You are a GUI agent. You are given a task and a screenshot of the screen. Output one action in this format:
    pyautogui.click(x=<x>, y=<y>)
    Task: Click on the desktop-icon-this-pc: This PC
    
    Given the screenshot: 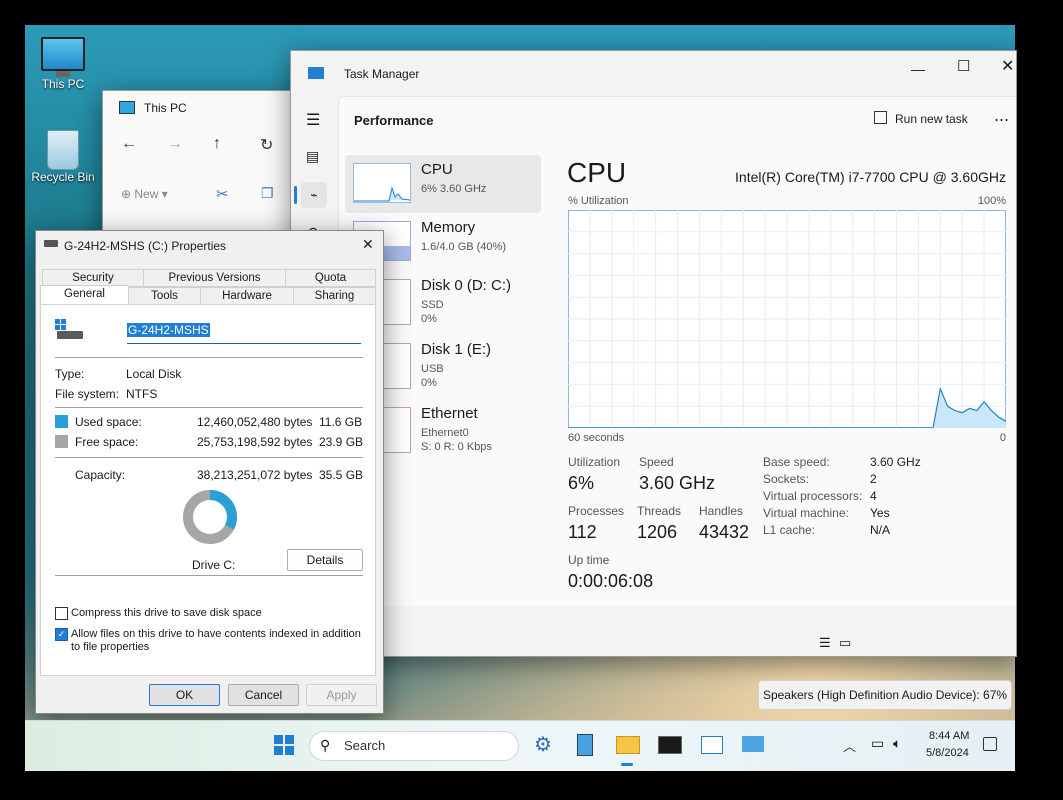 What is the action you would take?
    pyautogui.click(x=64, y=64)
    